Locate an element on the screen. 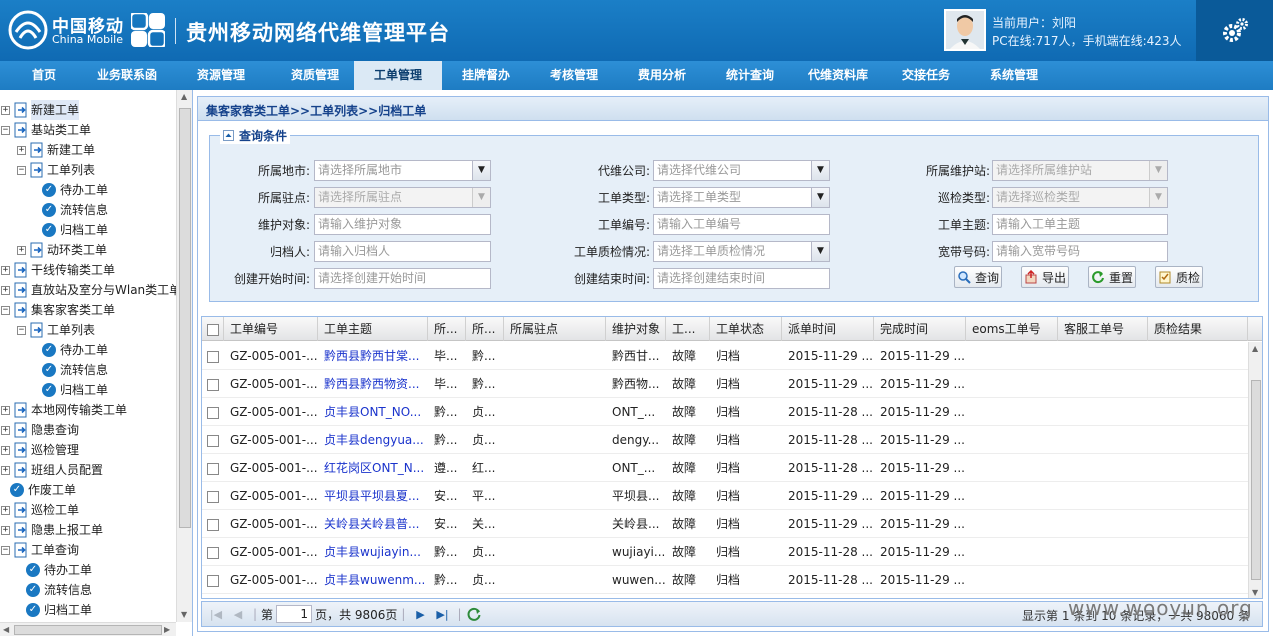  tree-node: + 干线传输类工单 is located at coordinates (58, 270).